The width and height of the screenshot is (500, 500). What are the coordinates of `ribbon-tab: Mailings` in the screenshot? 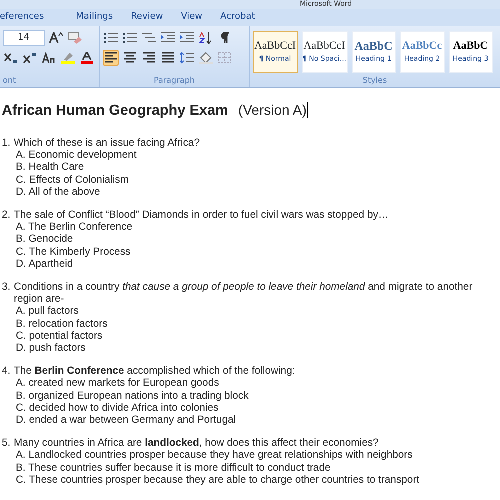 It's located at (103, 17).